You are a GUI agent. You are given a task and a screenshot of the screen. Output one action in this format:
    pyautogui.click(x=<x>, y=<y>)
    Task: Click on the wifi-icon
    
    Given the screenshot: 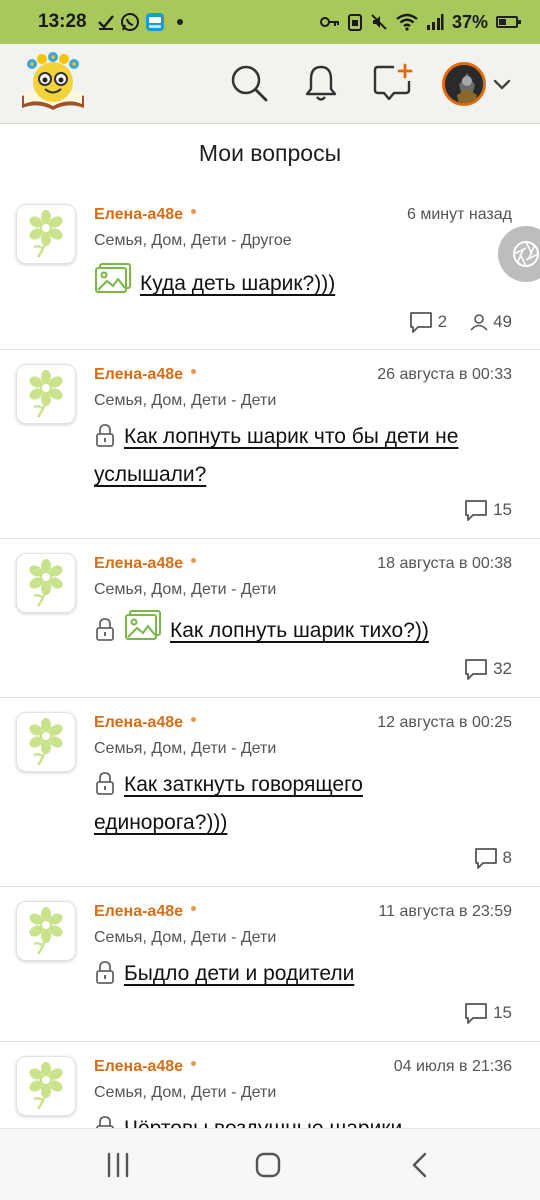 What is the action you would take?
    pyautogui.click(x=407, y=22)
    